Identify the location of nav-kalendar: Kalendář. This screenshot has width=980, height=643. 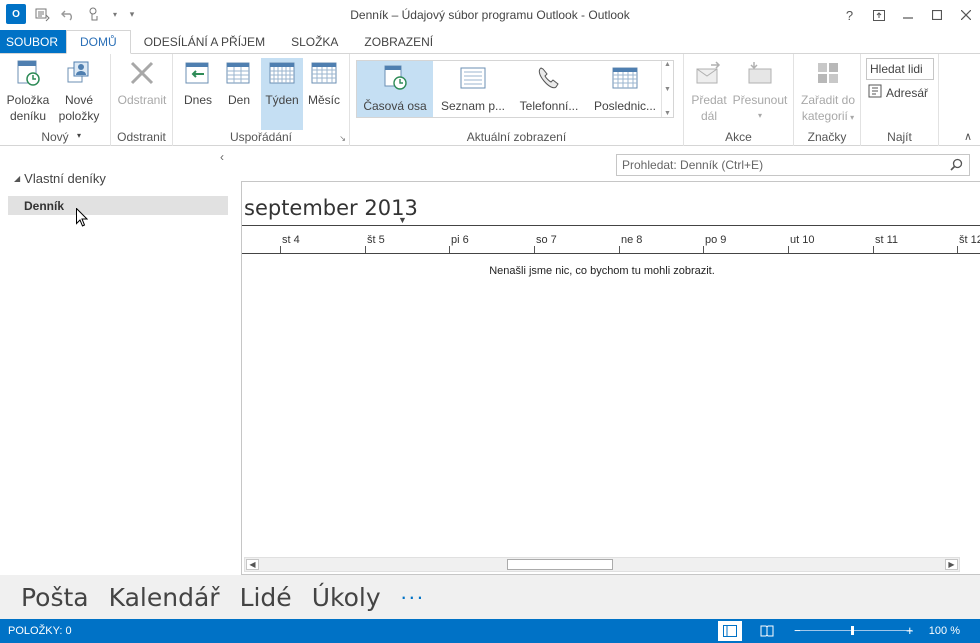
(164, 597).